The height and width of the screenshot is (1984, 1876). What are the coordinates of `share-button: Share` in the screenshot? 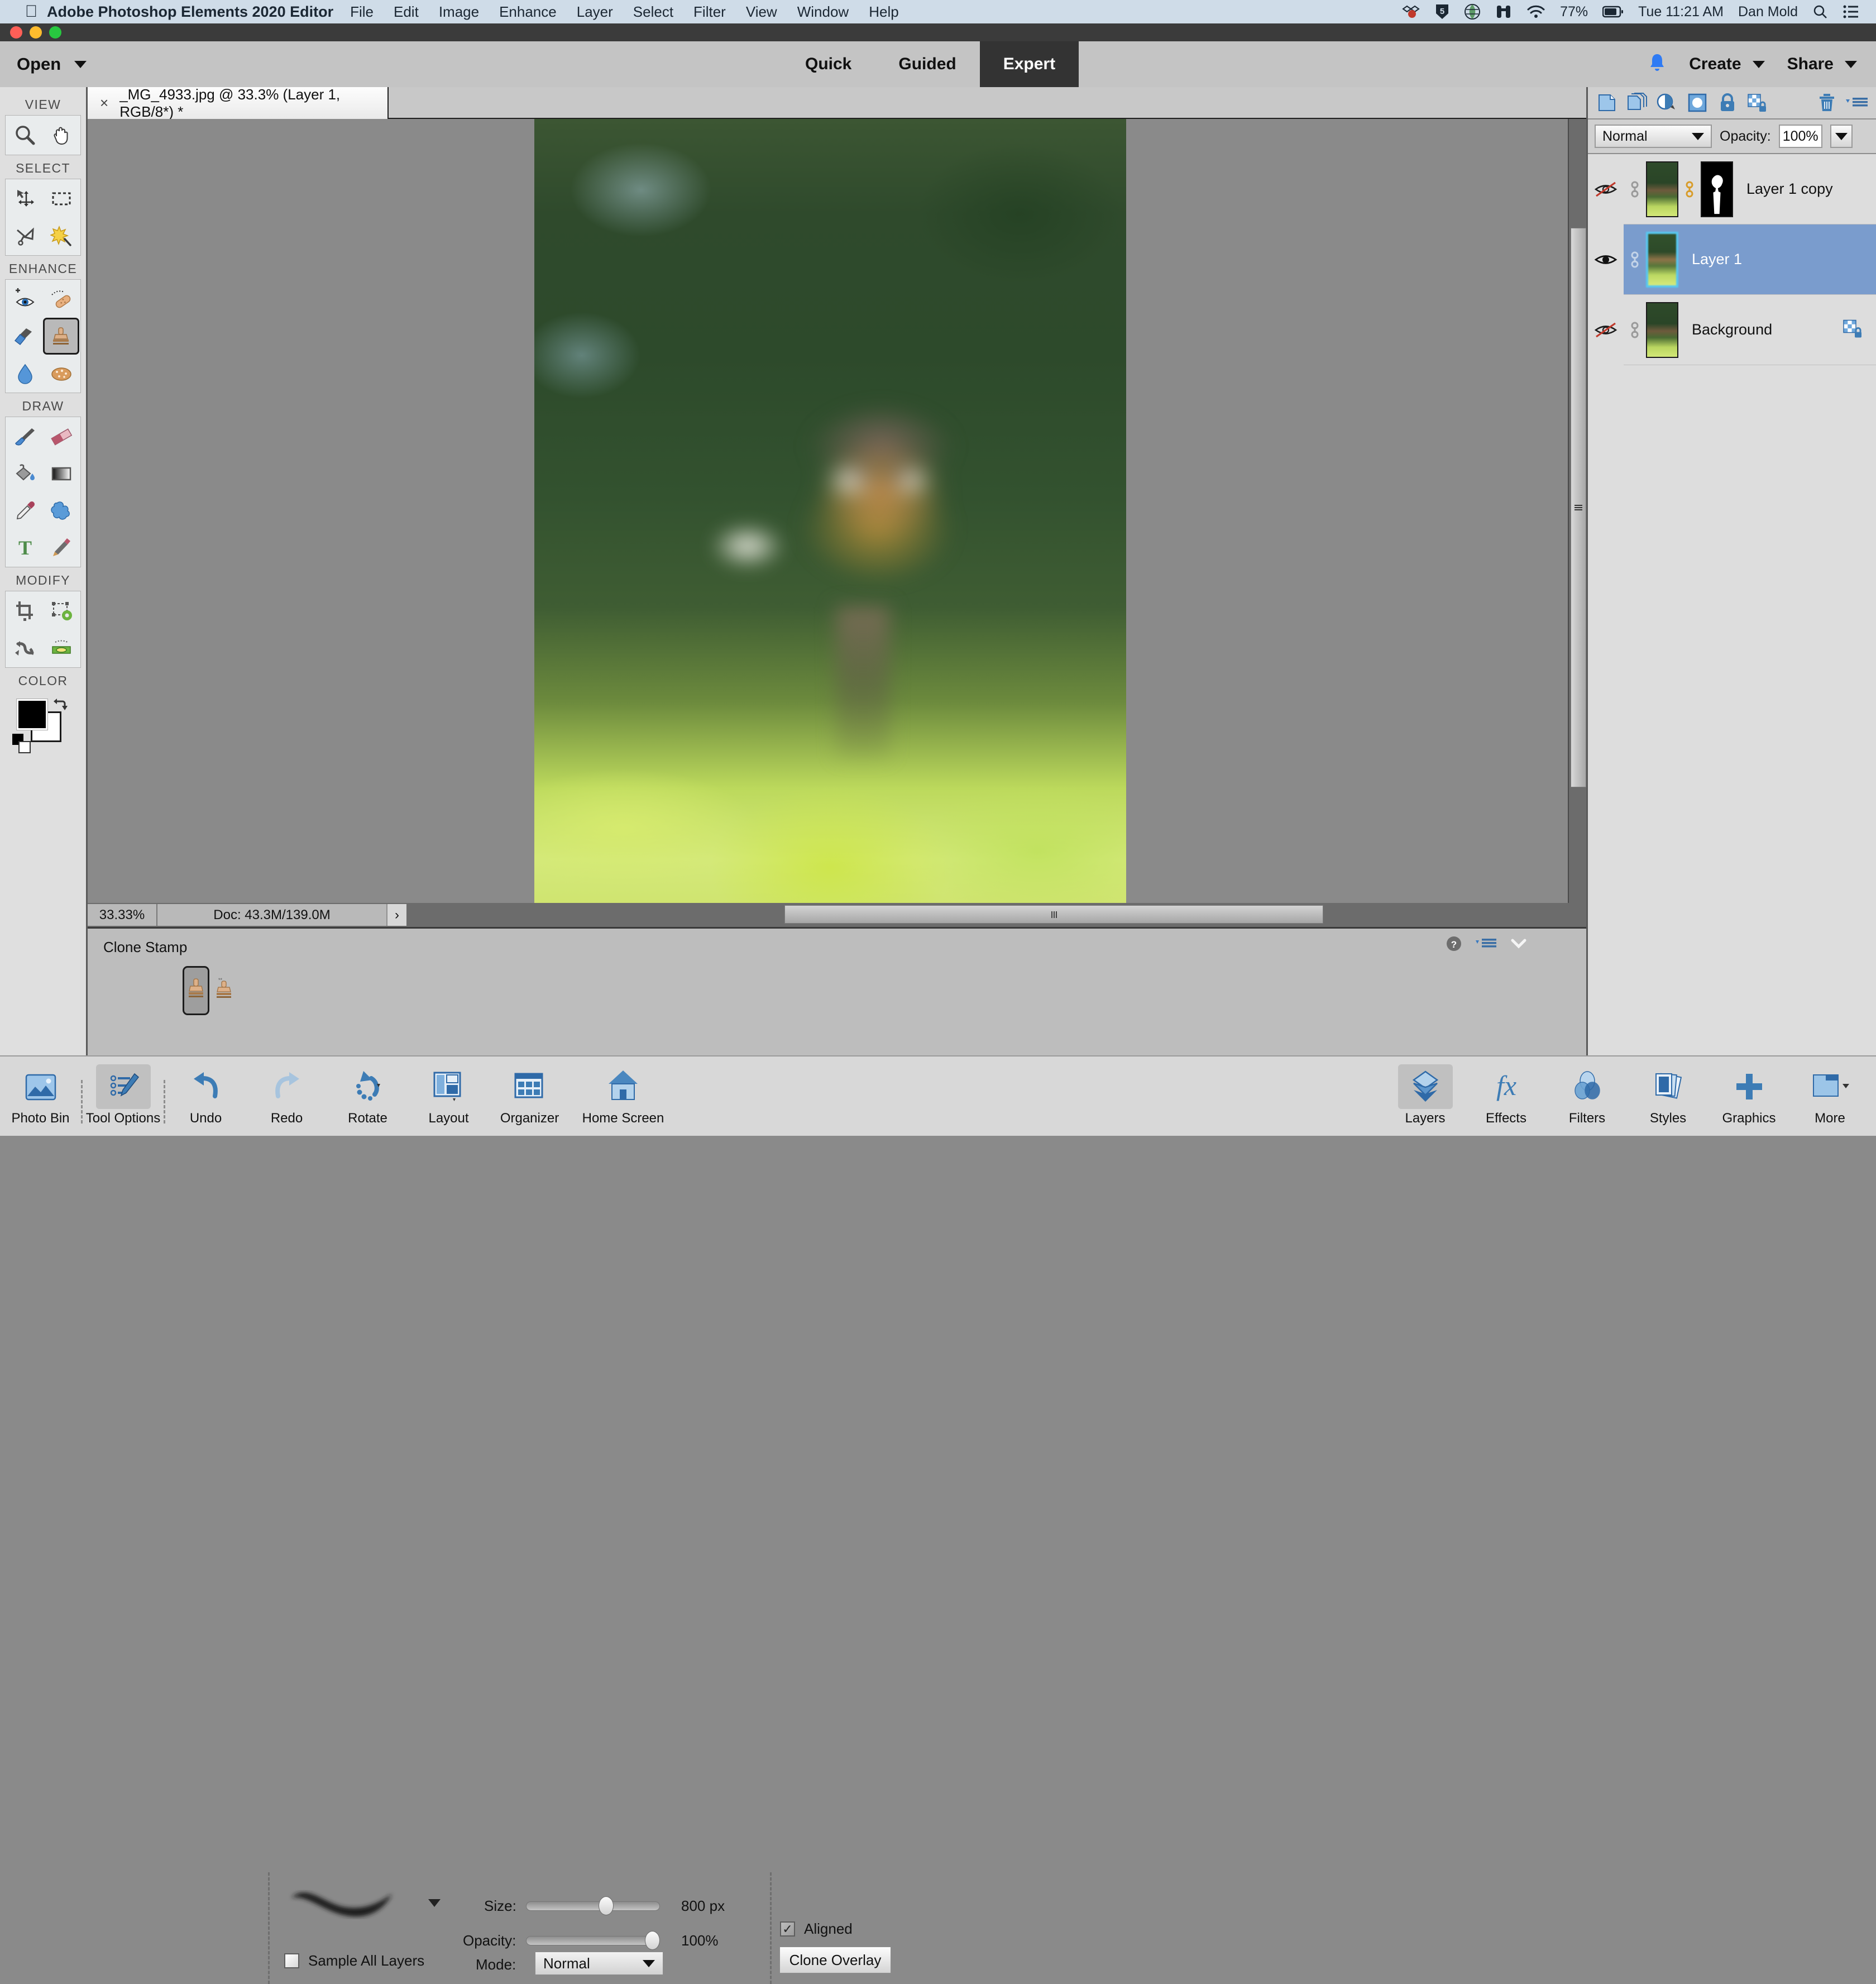 It's located at (1822, 64).